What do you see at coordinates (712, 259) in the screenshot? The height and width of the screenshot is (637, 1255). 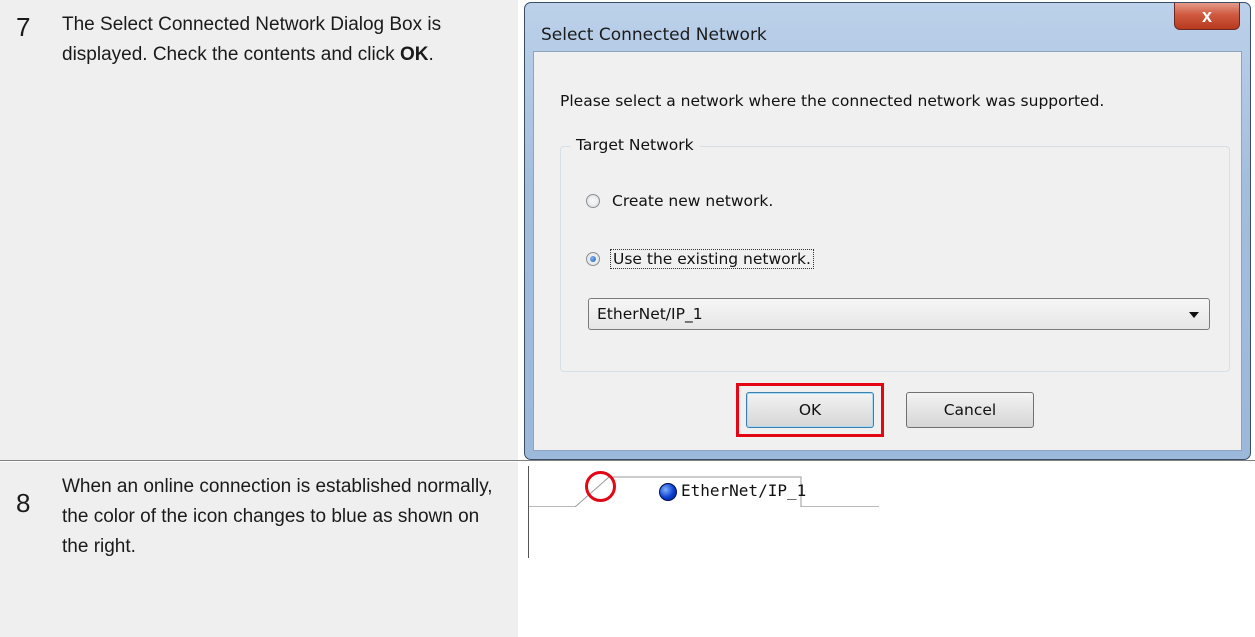 I see `radio-label: Use the existing network.` at bounding box center [712, 259].